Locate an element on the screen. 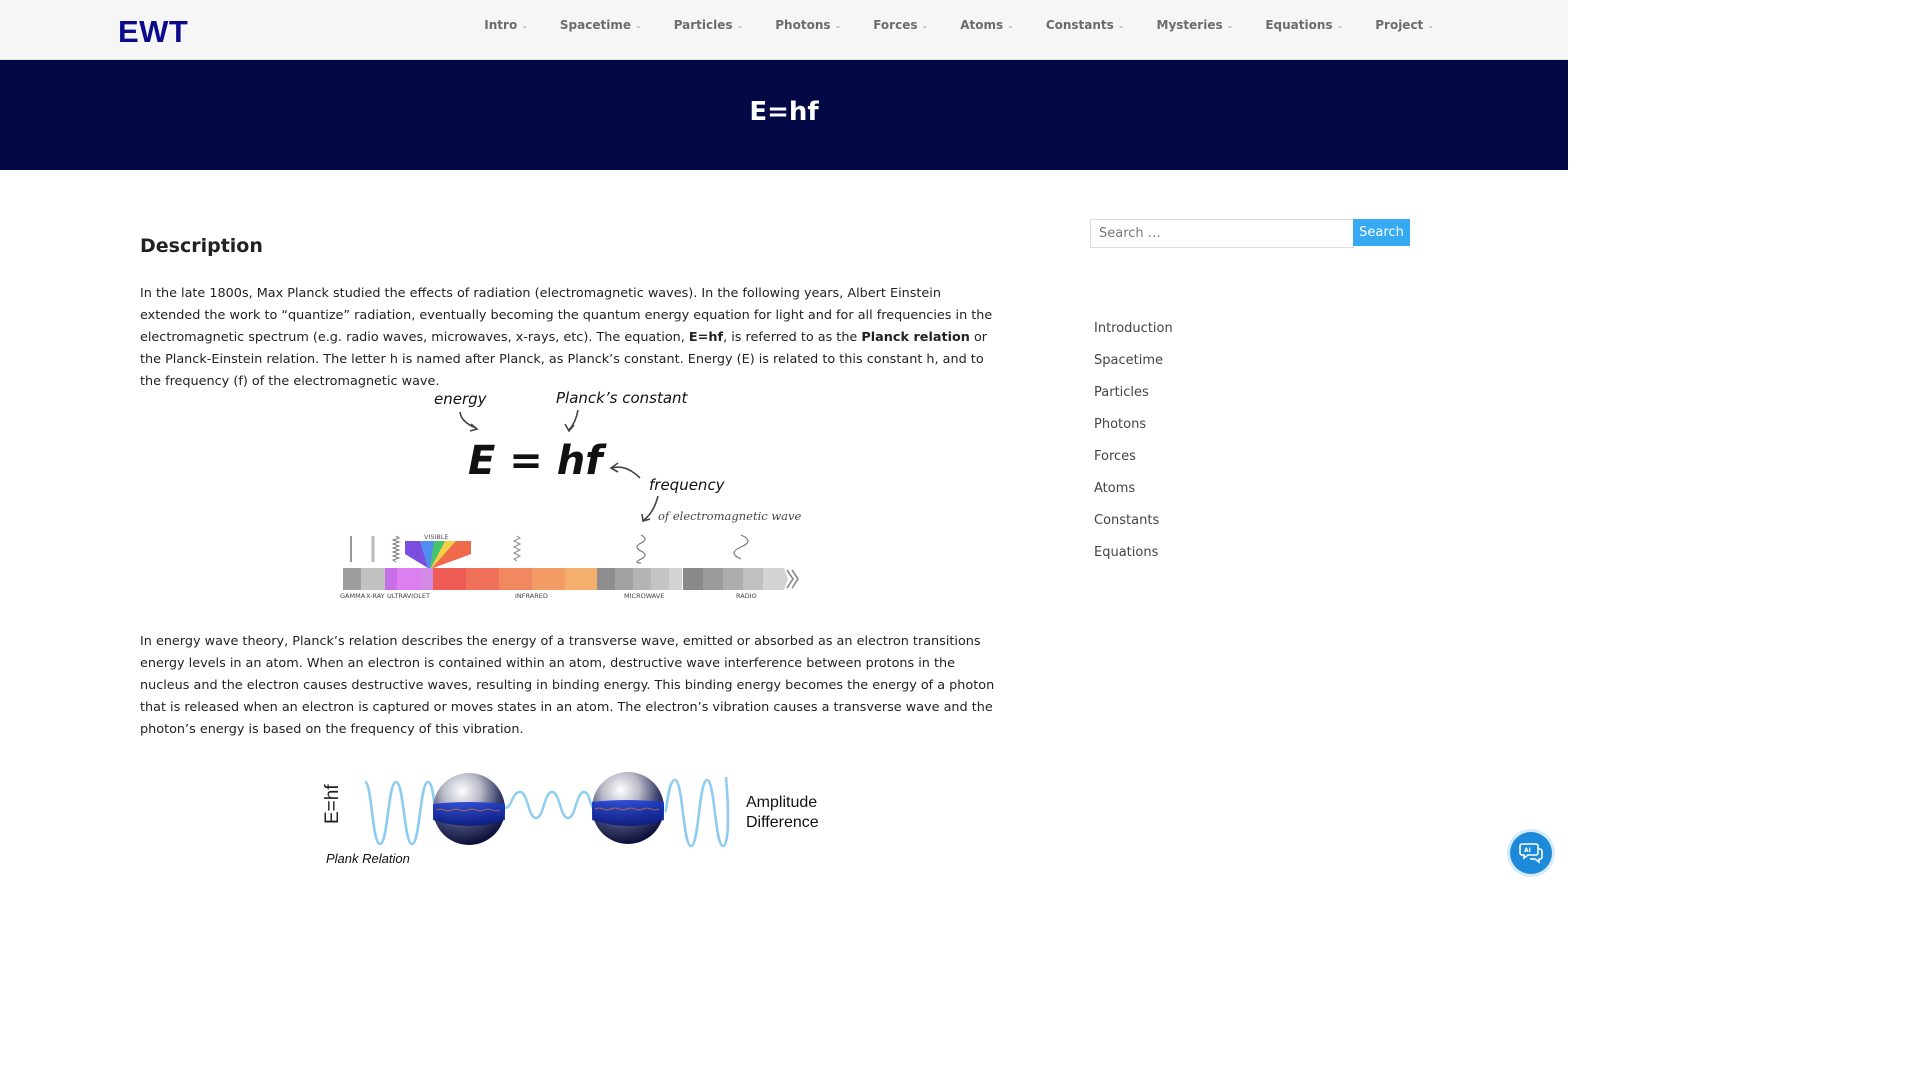 This screenshot has height=1080, width=1920. em-wave-label: of electromagnetic wave is located at coordinates (730, 516).